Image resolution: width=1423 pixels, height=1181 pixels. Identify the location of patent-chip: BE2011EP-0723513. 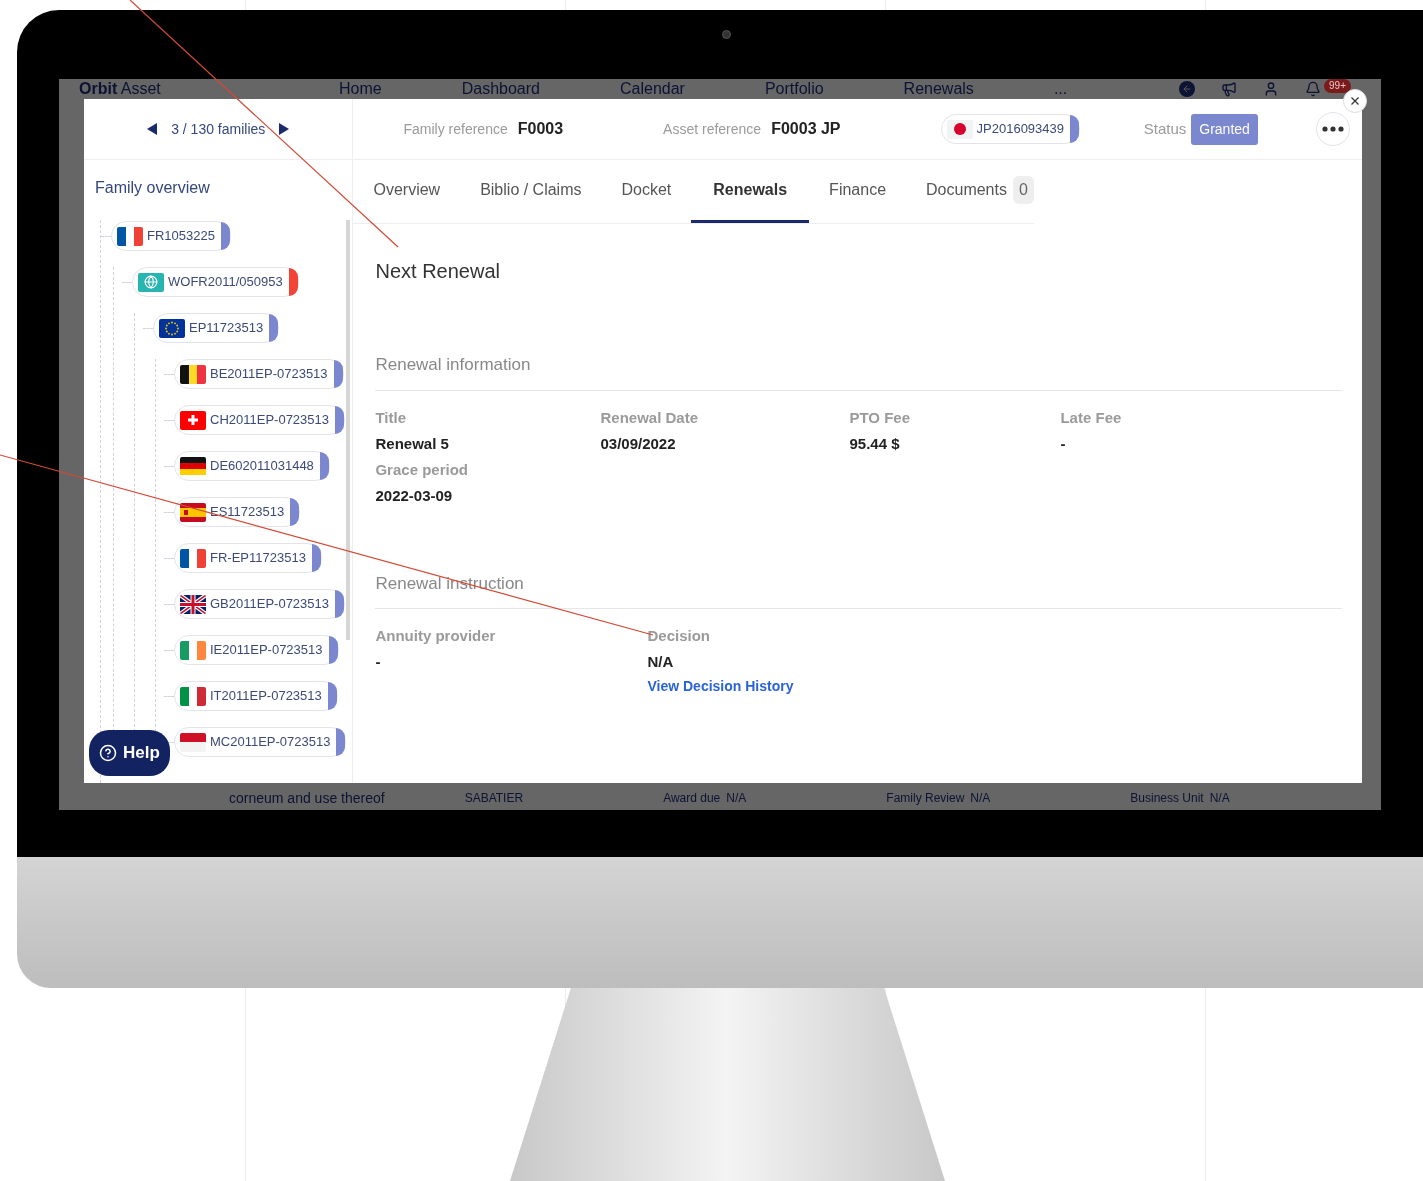
(259, 374).